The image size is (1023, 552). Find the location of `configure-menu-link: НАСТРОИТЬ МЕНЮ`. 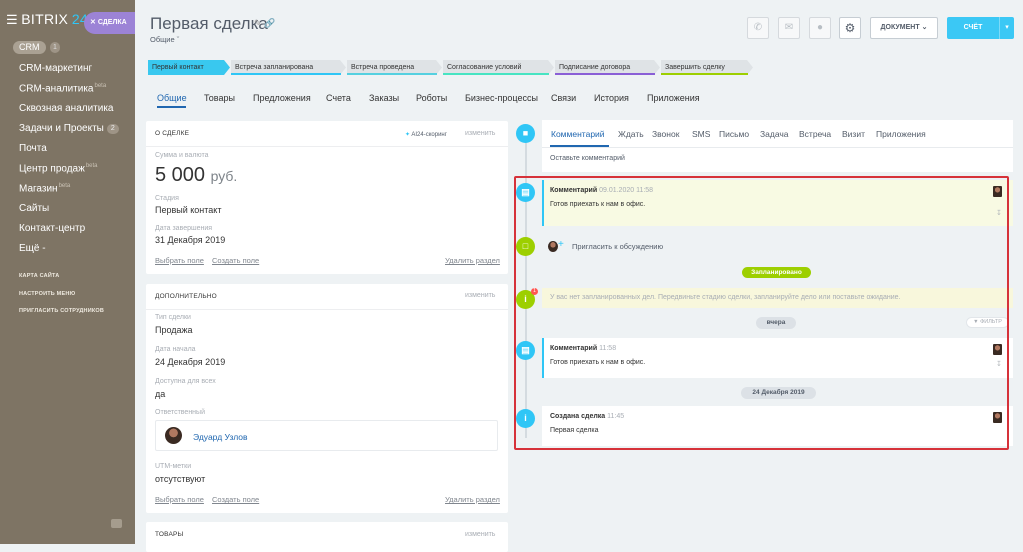

configure-menu-link: НАСТРОИТЬ МЕНЮ is located at coordinates (47, 294).